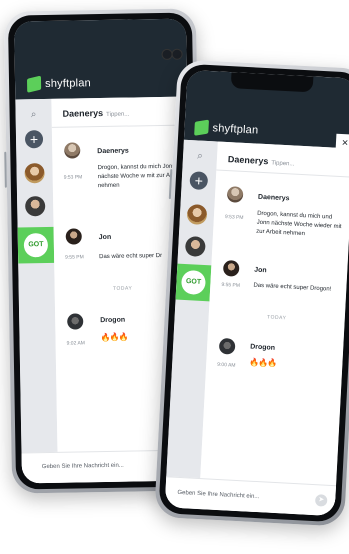  I want to click on front-group-label: GOT, so click(193, 282).